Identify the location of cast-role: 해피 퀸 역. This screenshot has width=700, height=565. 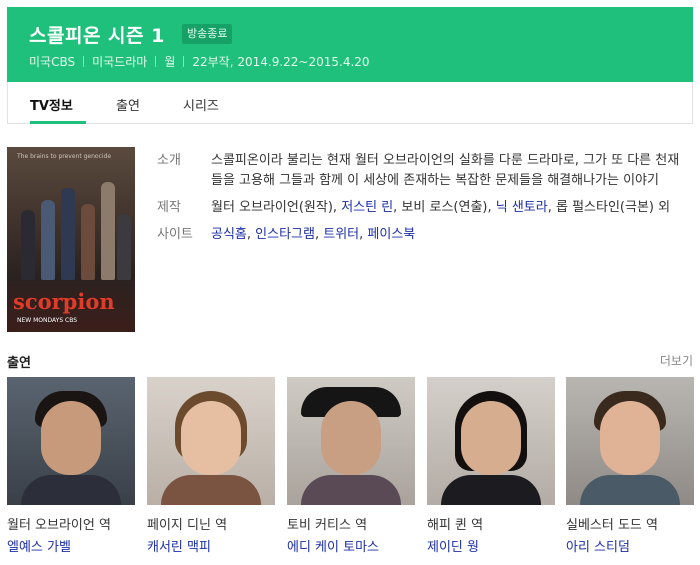
(455, 525).